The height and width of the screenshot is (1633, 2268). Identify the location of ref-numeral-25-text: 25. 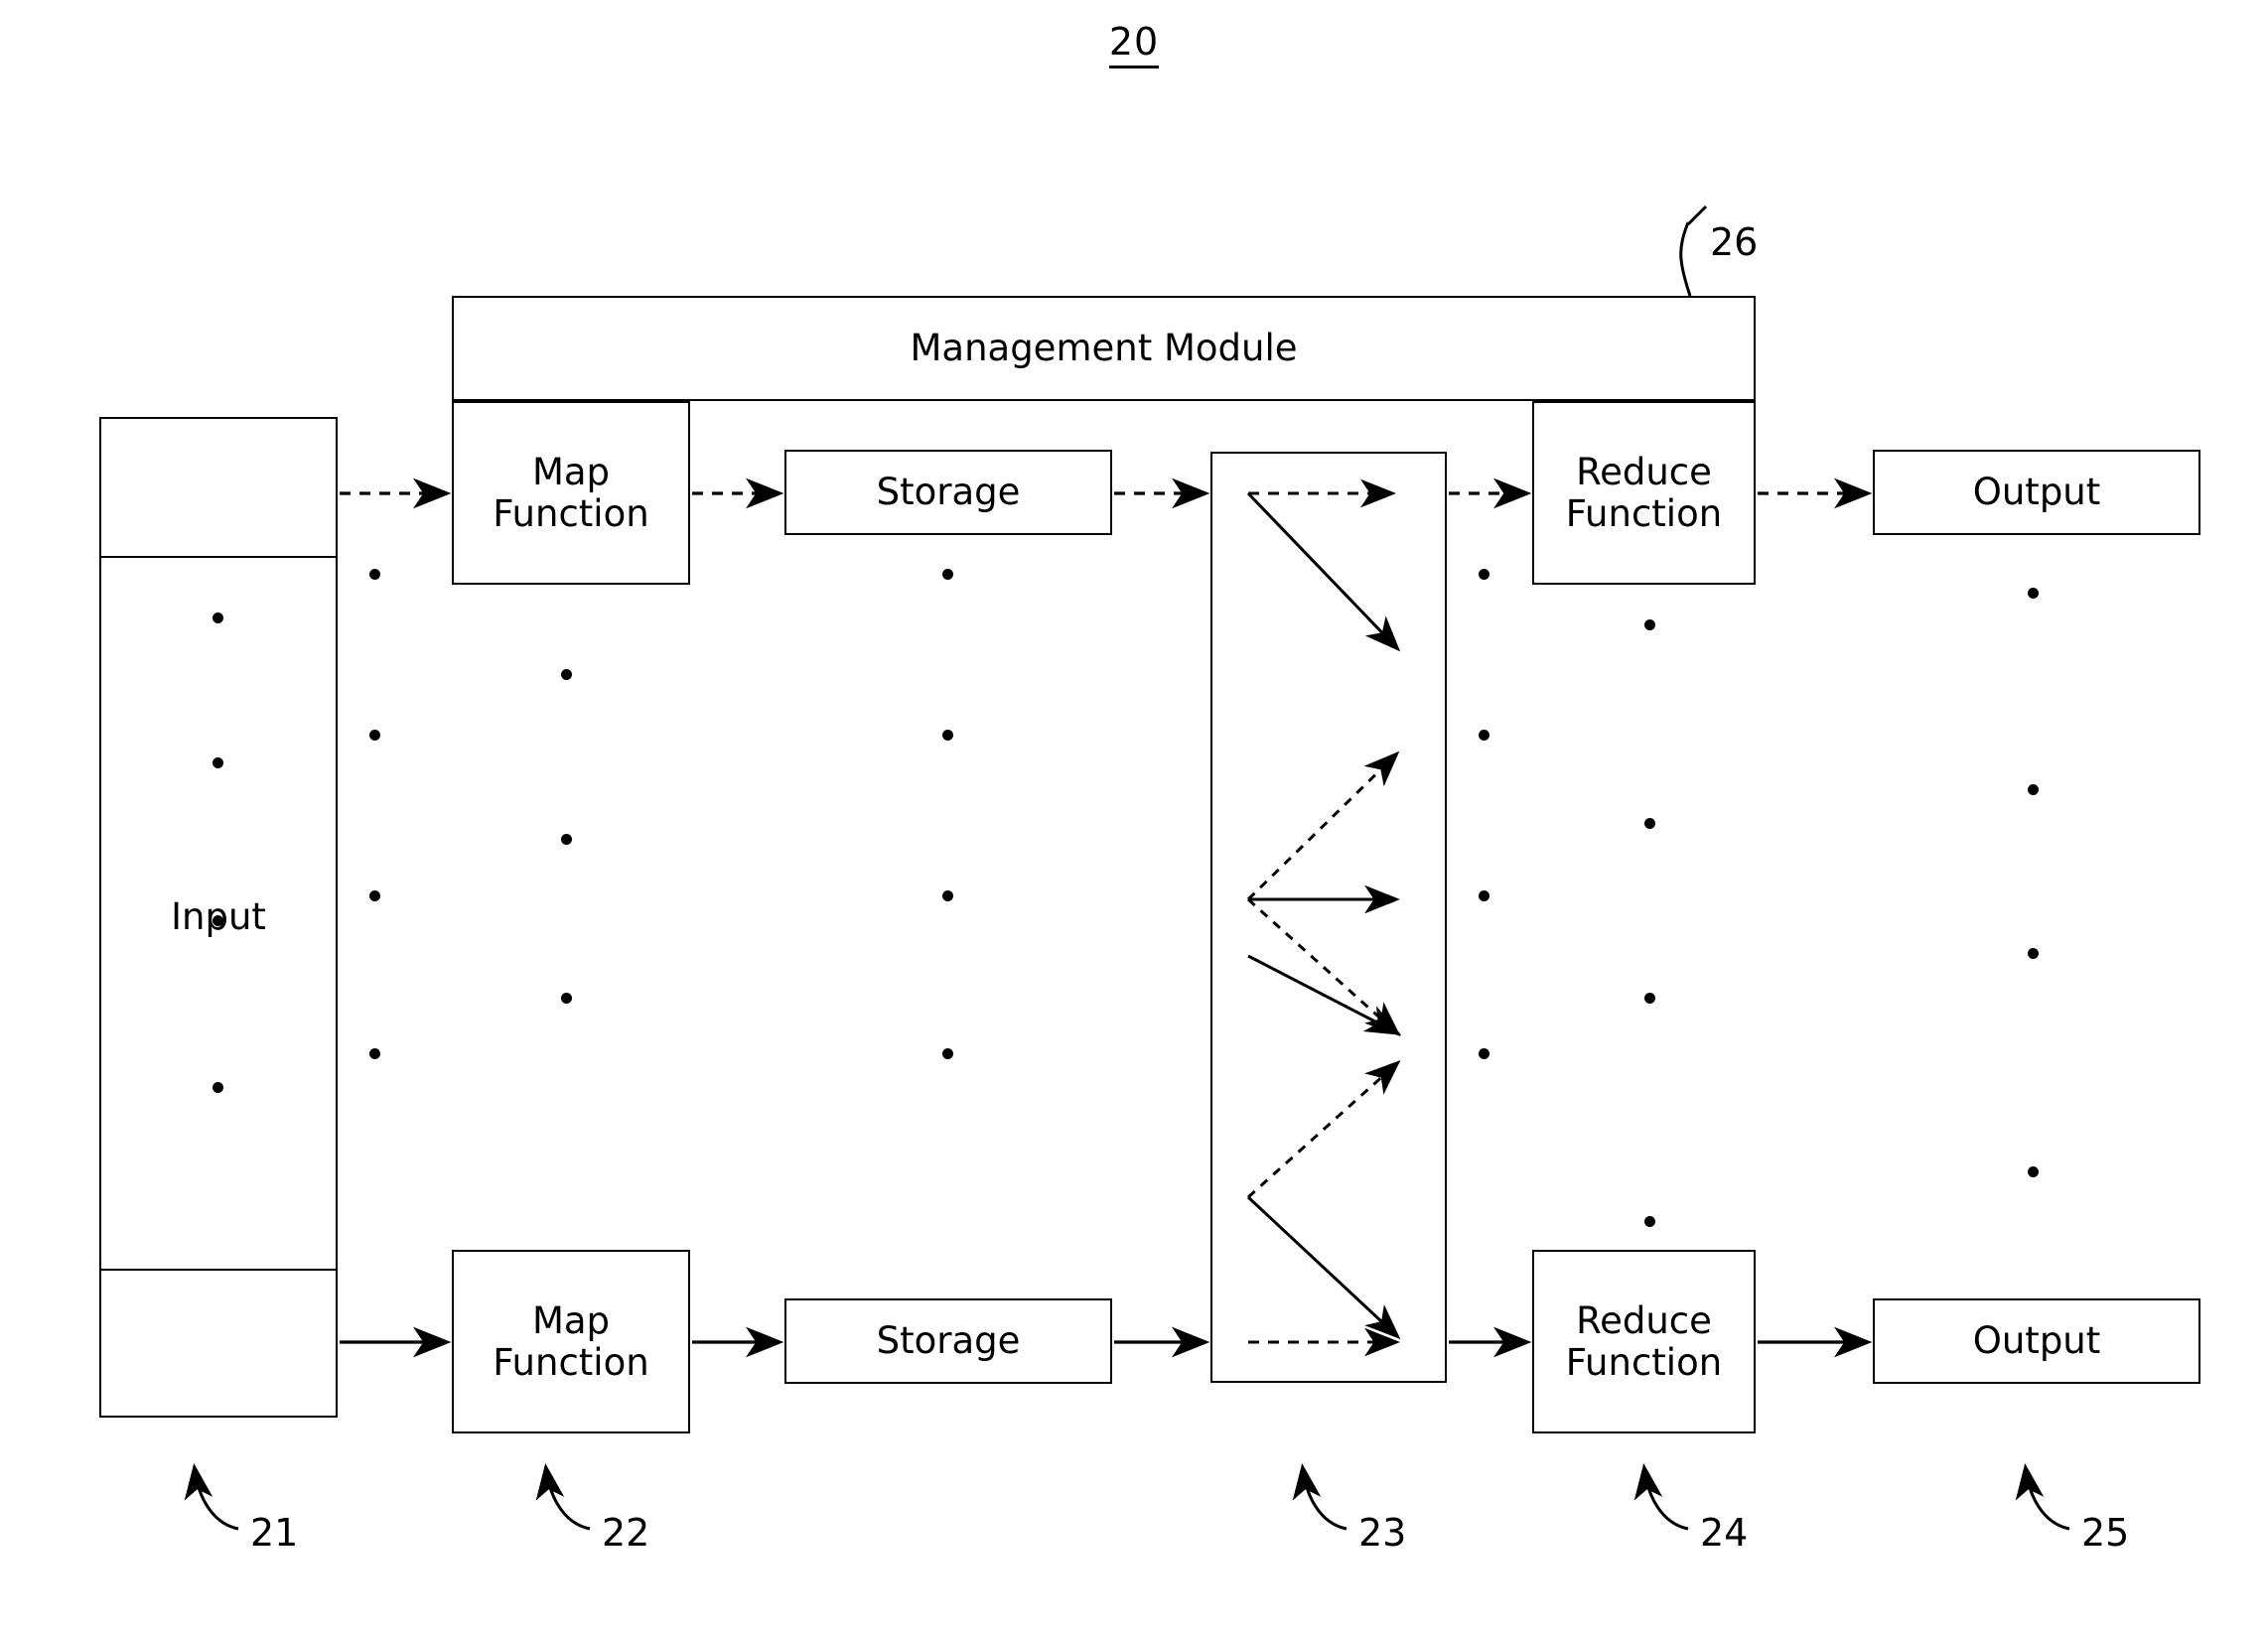
(2105, 1533).